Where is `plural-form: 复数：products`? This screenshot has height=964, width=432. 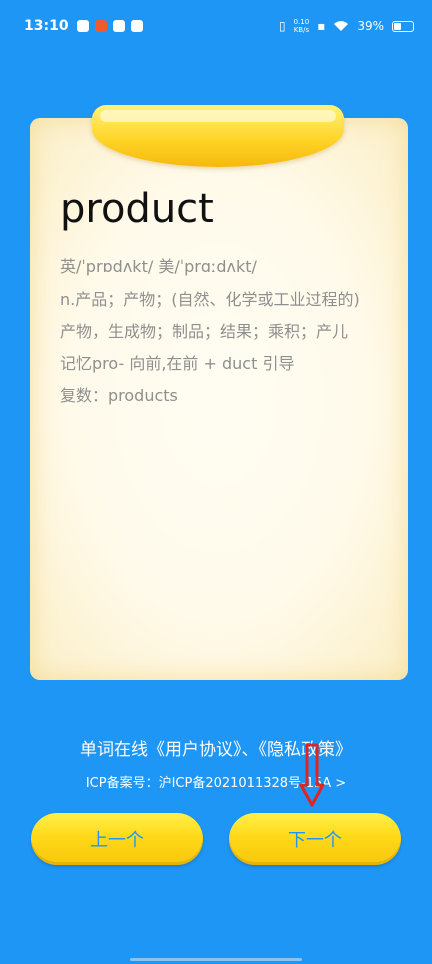 plural-form: 复数：products is located at coordinates (119, 395).